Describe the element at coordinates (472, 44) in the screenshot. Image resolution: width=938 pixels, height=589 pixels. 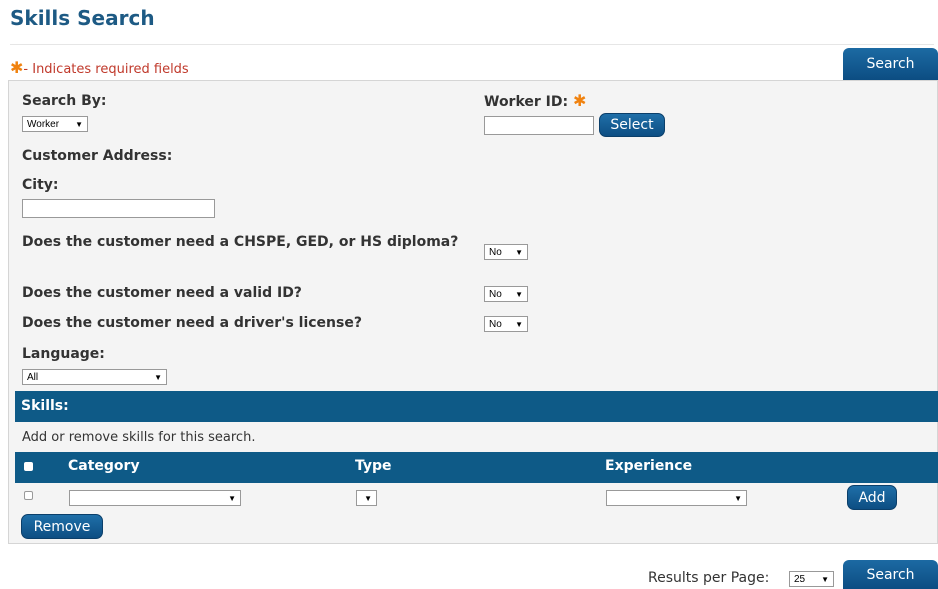
I see `divider` at that location.